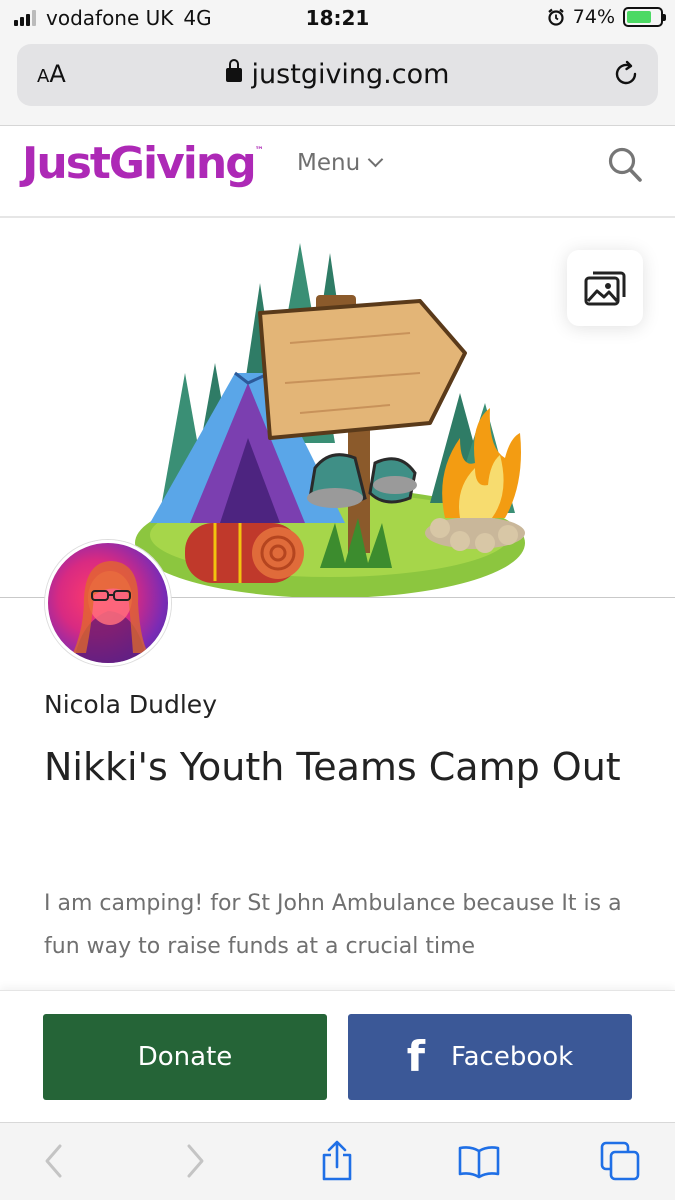  I want to click on image-gallery-button, so click(605, 288).